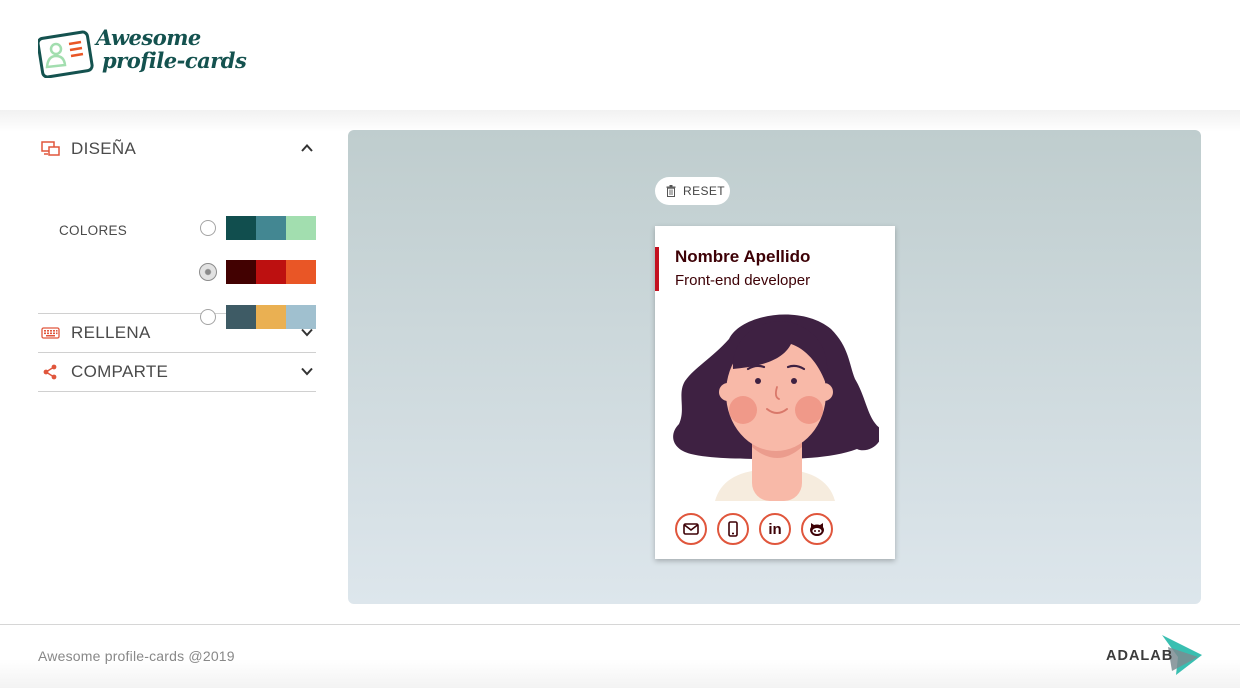 This screenshot has height=688, width=1240. What do you see at coordinates (620, 656) in the screenshot?
I see `app-footer: Awesome profile-cards @2019 ADALAB` at bounding box center [620, 656].